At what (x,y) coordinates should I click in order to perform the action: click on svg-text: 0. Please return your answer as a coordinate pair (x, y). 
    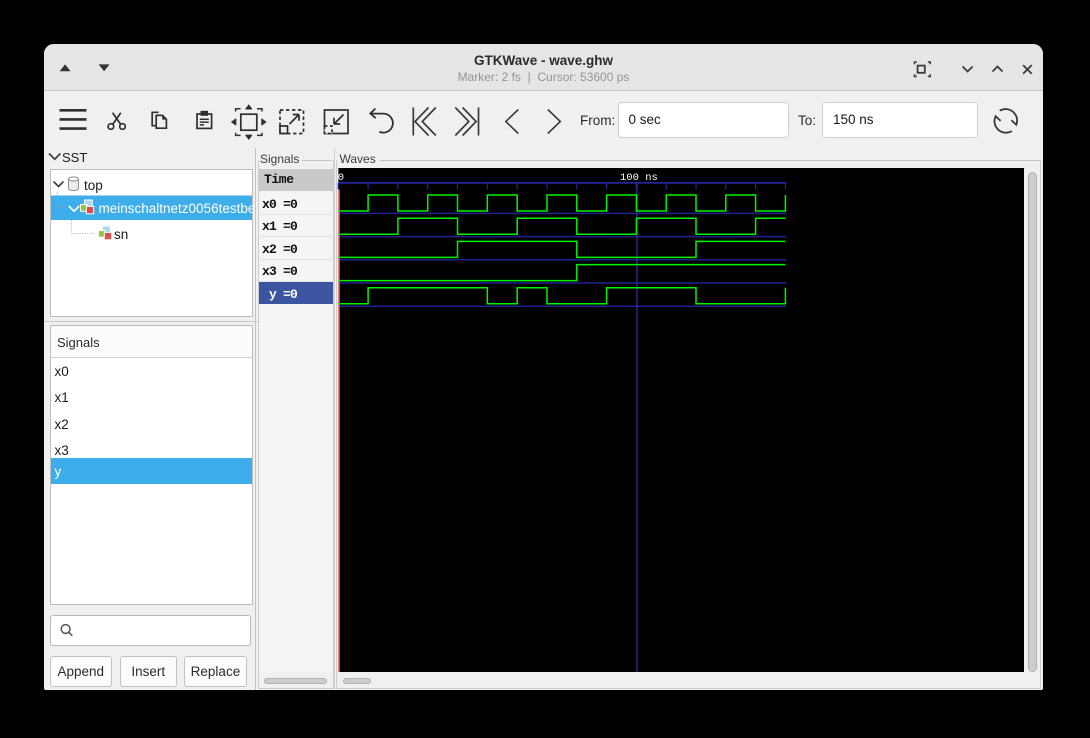
    Looking at the image, I should click on (341, 178).